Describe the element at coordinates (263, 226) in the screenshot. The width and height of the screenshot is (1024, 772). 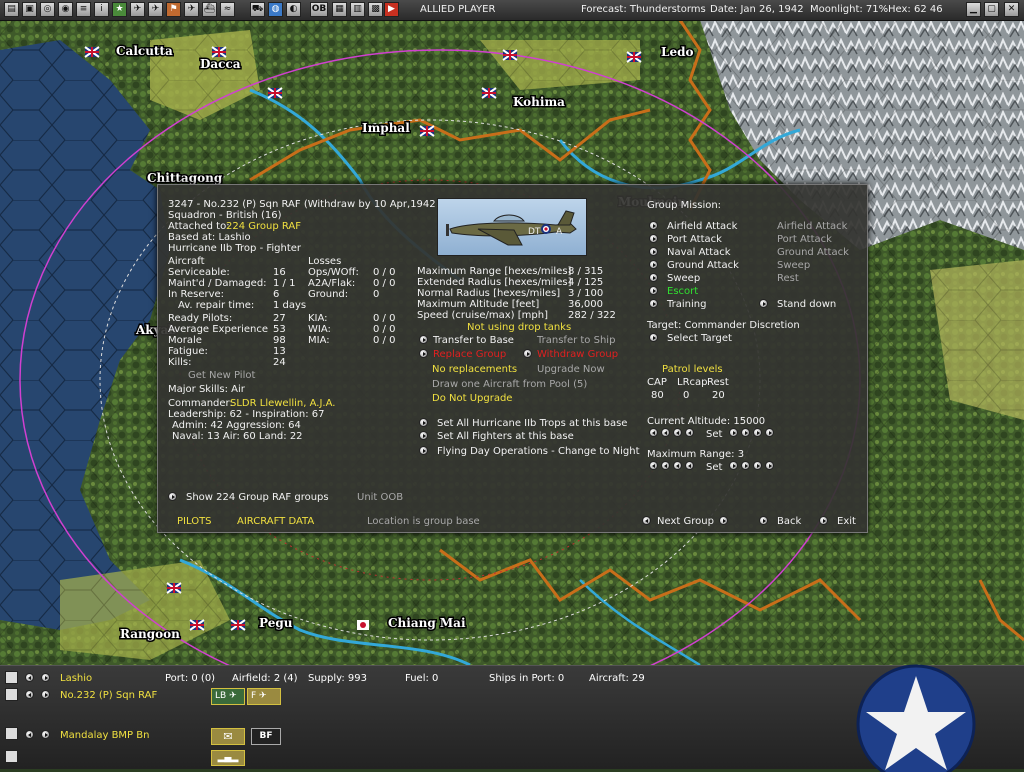
I see `attached-hq-link: 224 Group RAF` at that location.